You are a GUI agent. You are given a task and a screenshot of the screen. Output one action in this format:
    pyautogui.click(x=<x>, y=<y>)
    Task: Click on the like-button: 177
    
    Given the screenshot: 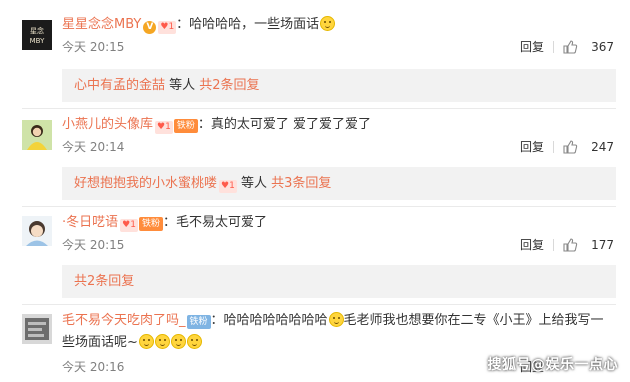 What is the action you would take?
    pyautogui.click(x=588, y=245)
    